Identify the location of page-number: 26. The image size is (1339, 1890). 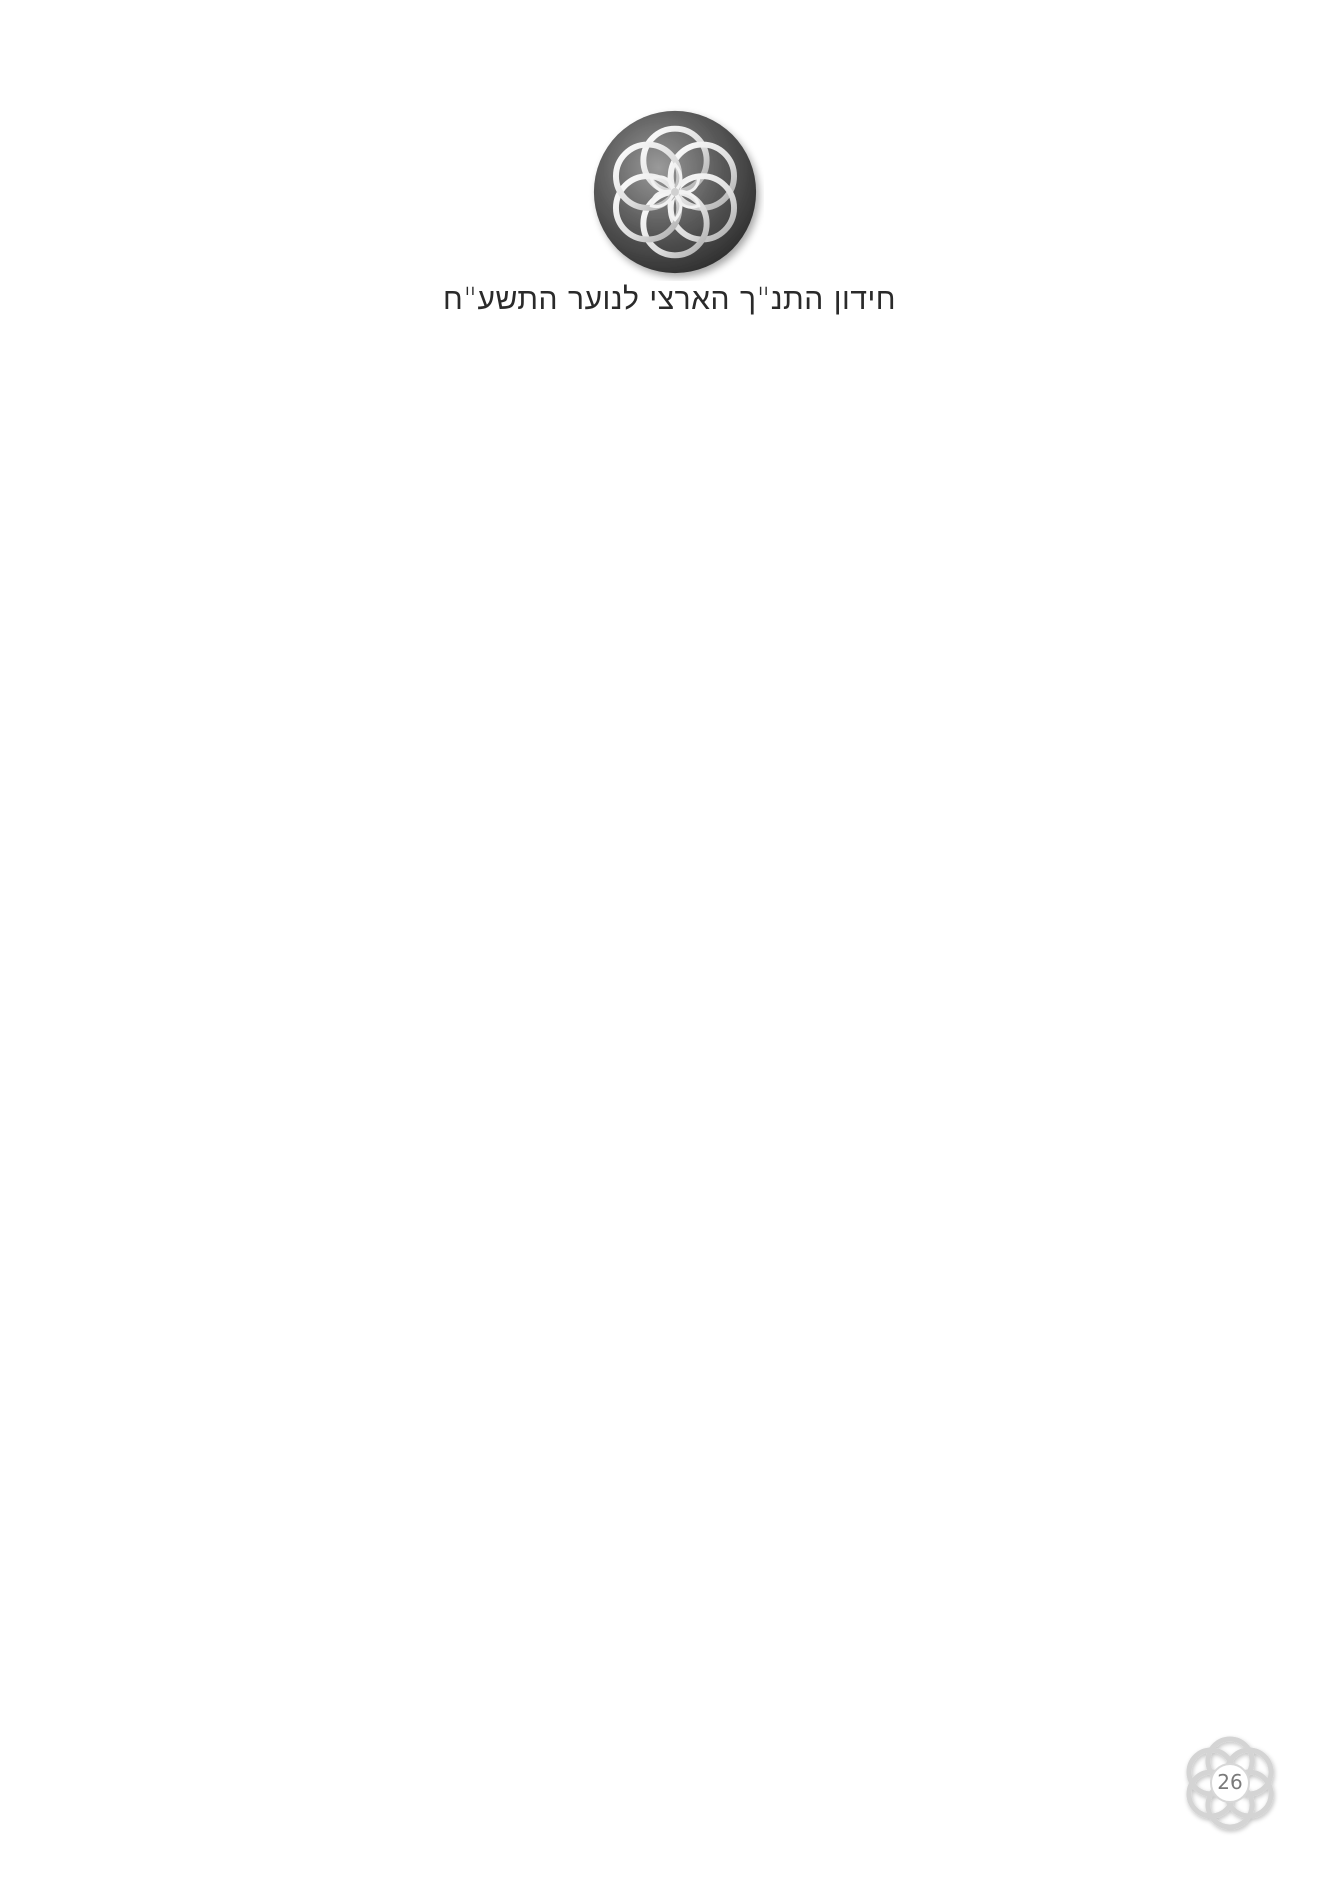
(1230, 1782).